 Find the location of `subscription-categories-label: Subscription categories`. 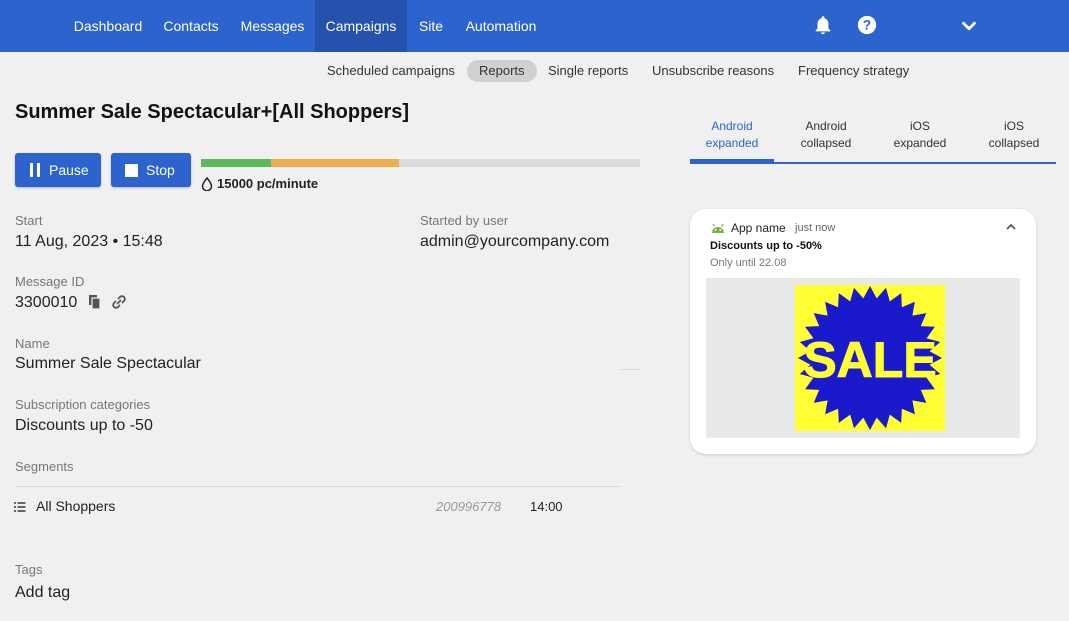

subscription-categories-label: Subscription categories is located at coordinates (83, 404).